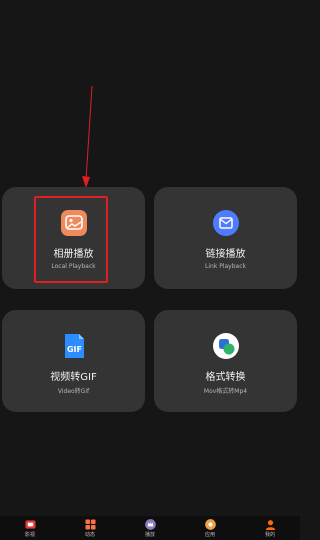 The height and width of the screenshot is (540, 320). What do you see at coordinates (149, 535) in the screenshot?
I see `tab-label: 播放` at bounding box center [149, 535].